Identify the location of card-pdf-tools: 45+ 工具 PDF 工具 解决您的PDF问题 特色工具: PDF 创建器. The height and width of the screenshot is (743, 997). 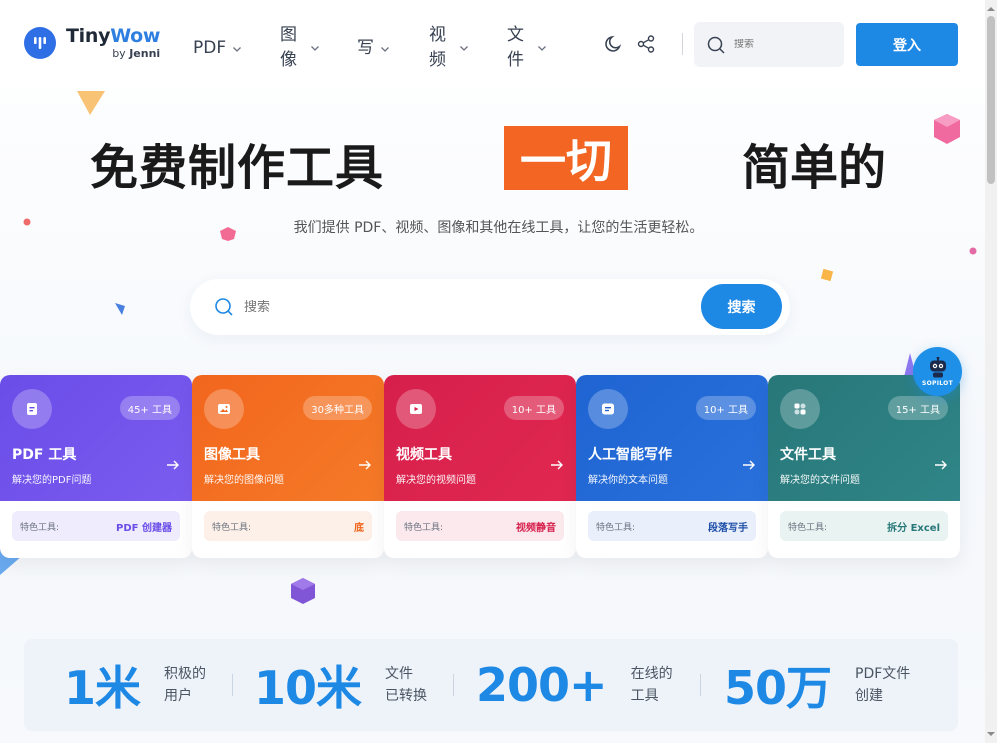
(96, 466).